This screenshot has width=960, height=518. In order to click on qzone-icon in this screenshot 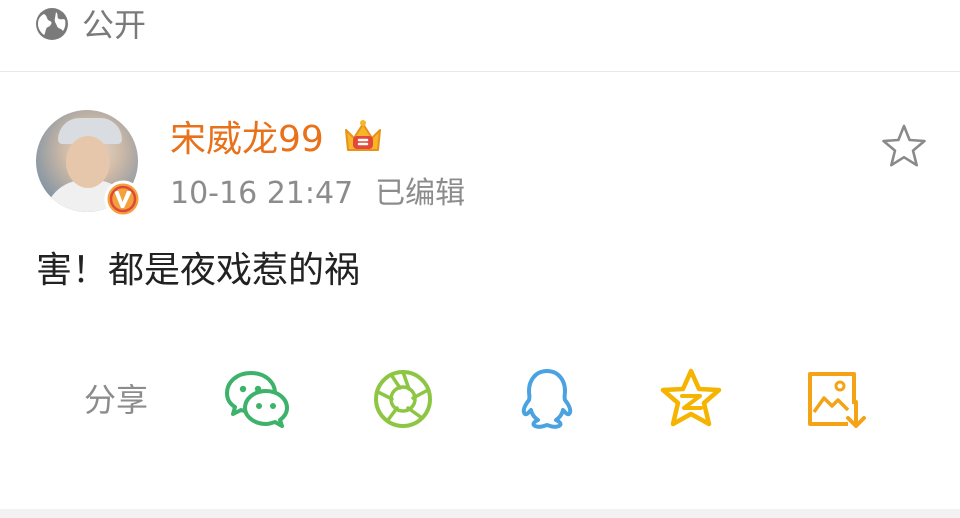, I will do `click(691, 399)`.